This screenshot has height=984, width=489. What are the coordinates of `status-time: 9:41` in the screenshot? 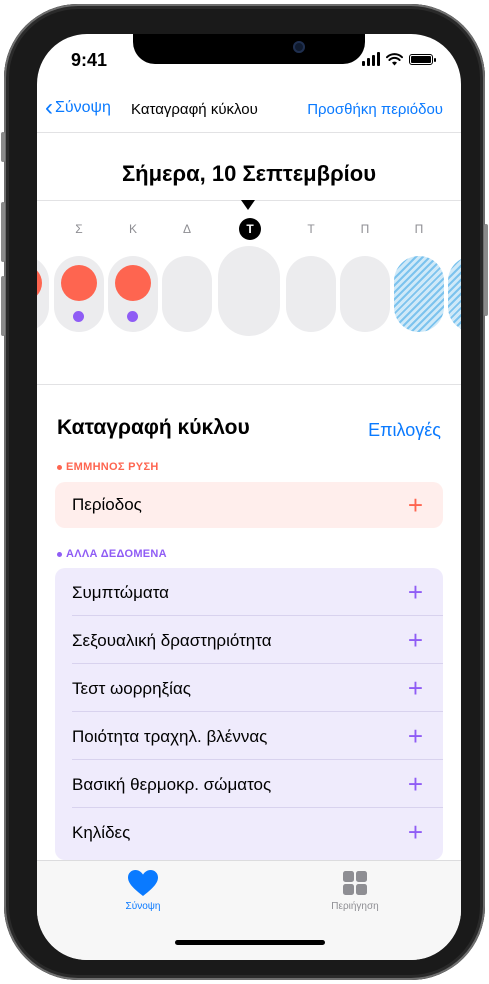 It's located at (89, 60).